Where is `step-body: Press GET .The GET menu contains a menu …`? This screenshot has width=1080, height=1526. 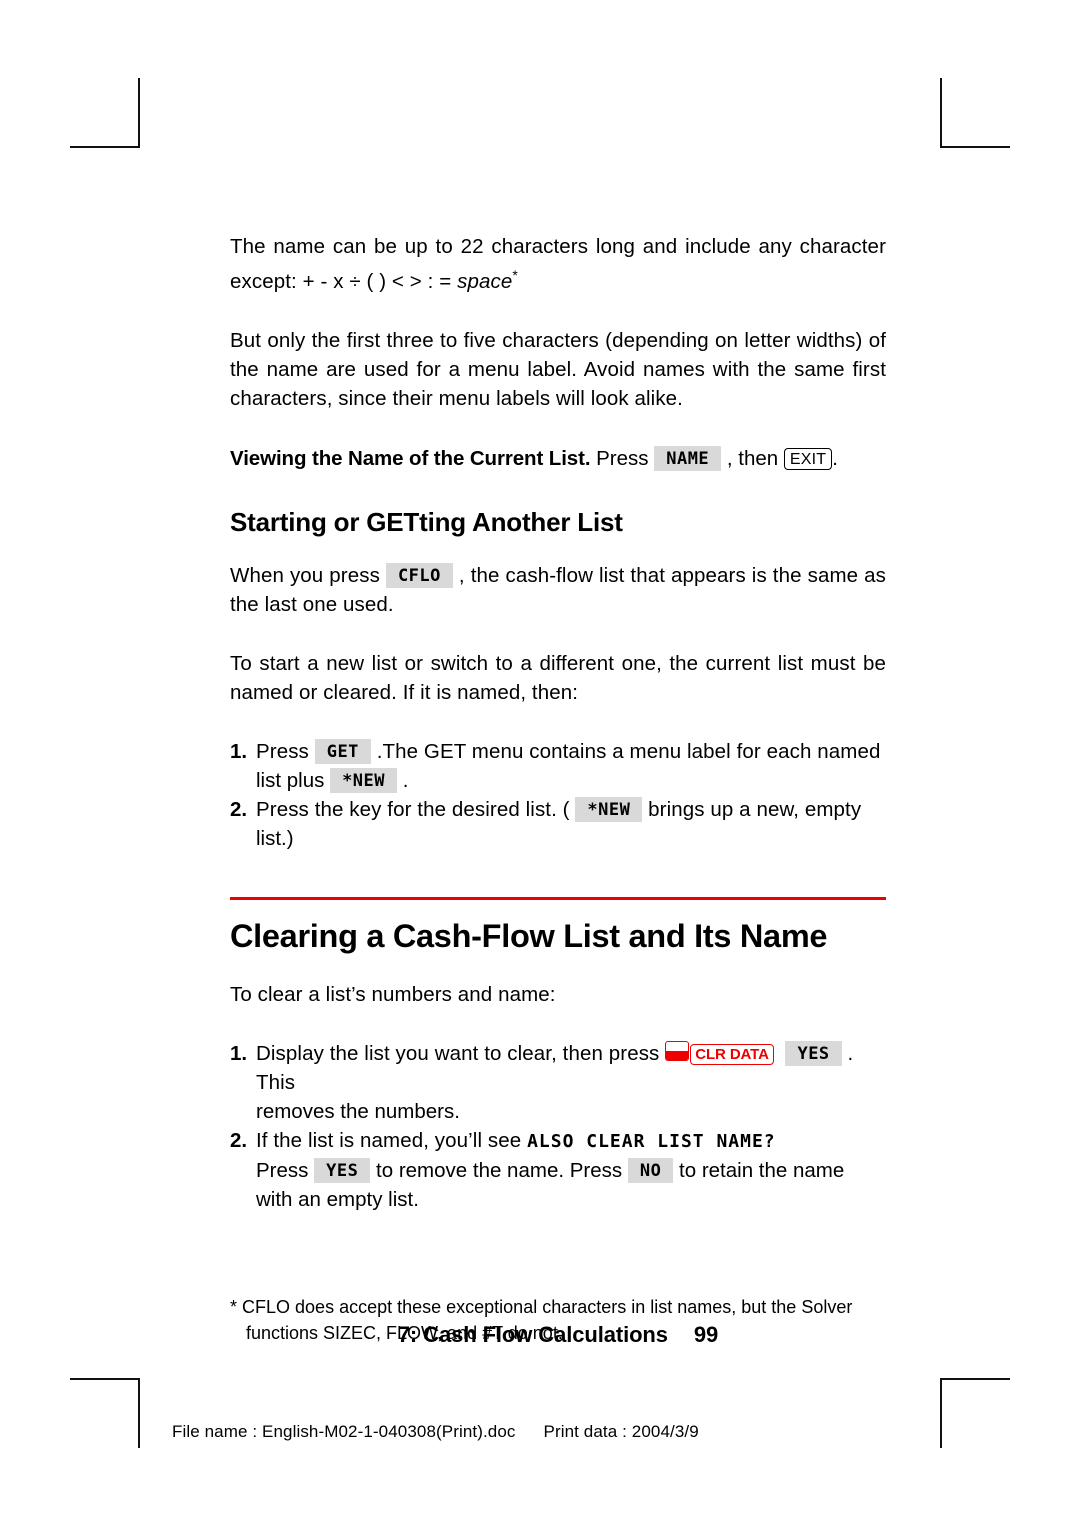
step-body: Press GET .The GET menu contains a menu … is located at coordinates (571, 751).